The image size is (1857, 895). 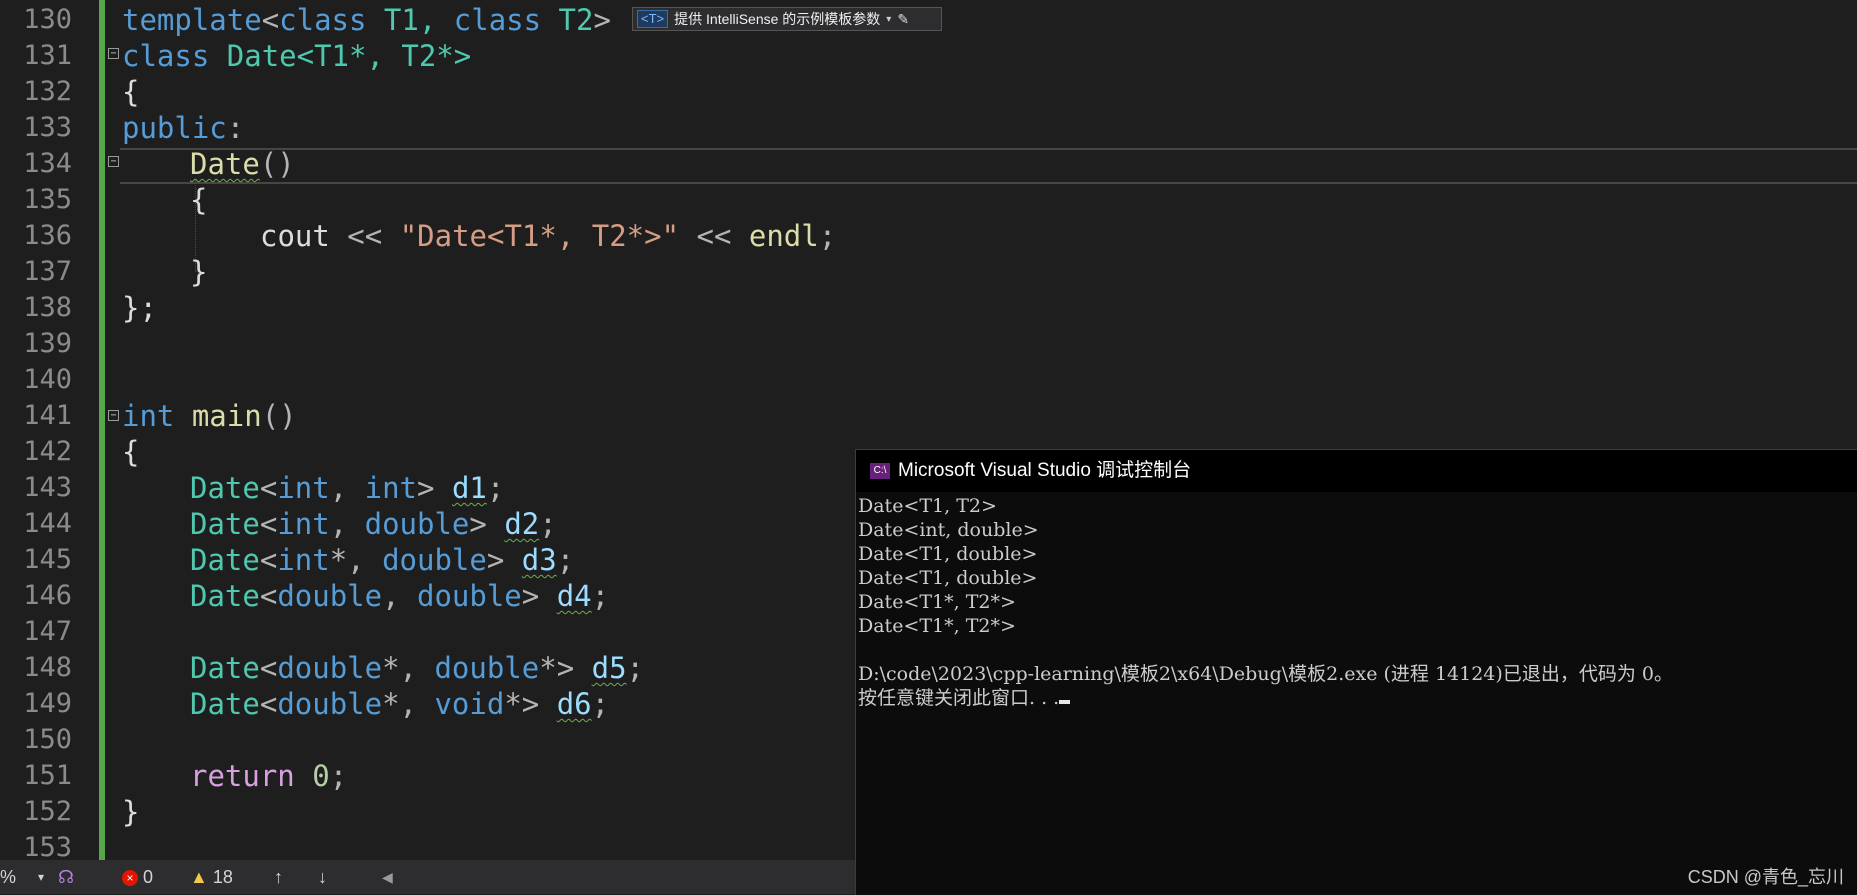 I want to click on token-variable: d5, so click(x=609, y=668).